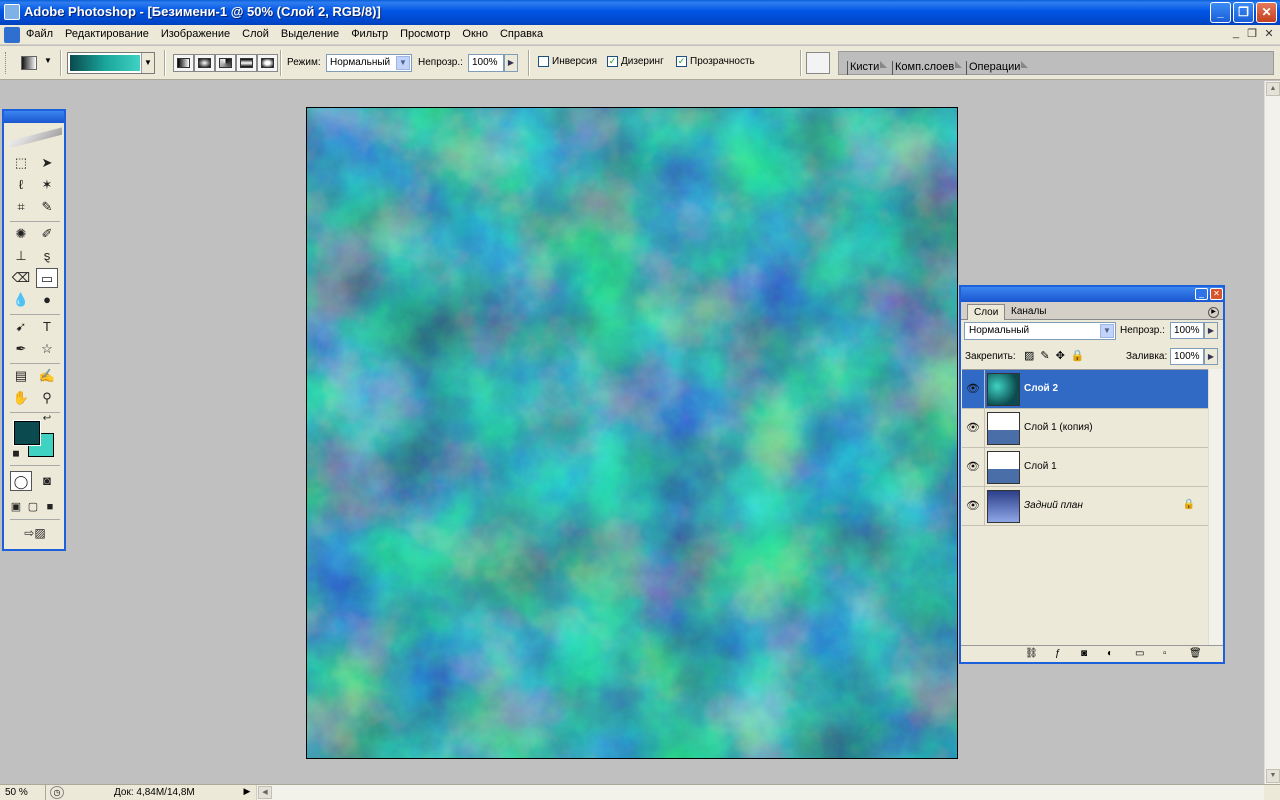 This screenshot has height=800, width=1280. Describe the element at coordinates (57, 792) in the screenshot. I see `status-info-icon: ◷` at that location.